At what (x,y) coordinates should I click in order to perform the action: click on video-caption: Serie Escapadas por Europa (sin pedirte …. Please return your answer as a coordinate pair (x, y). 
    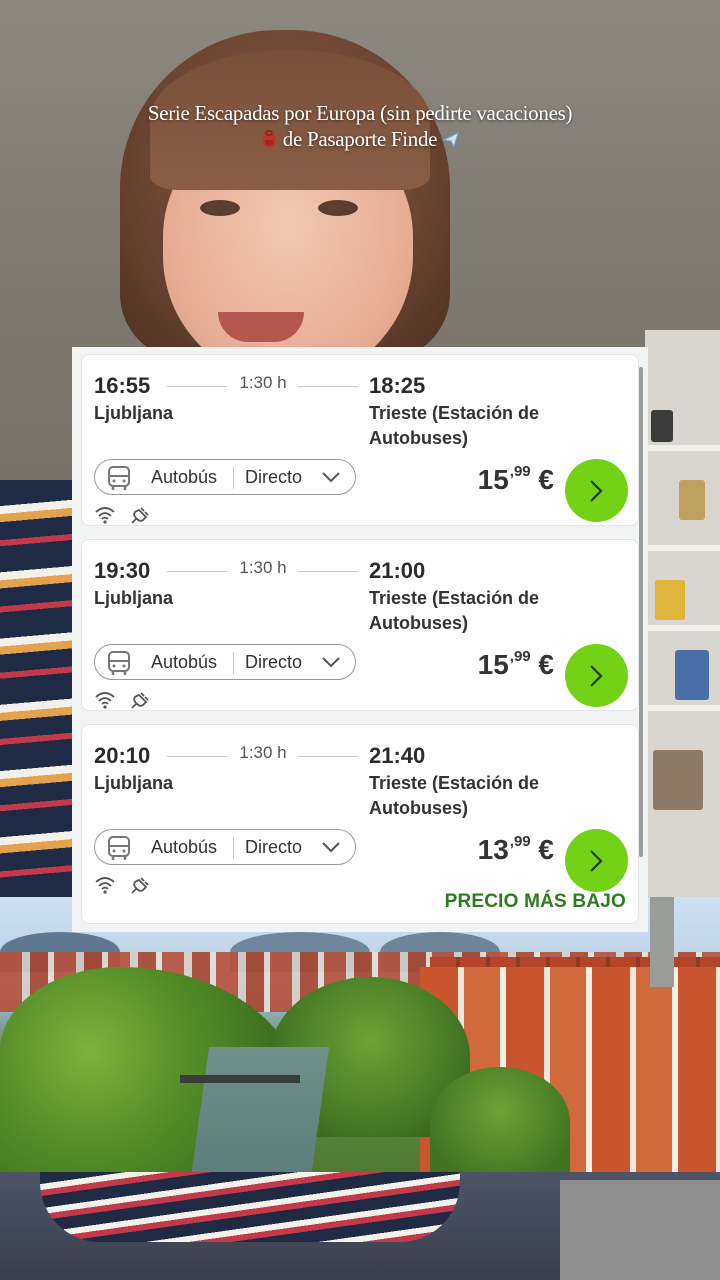
    Looking at the image, I should click on (360, 126).